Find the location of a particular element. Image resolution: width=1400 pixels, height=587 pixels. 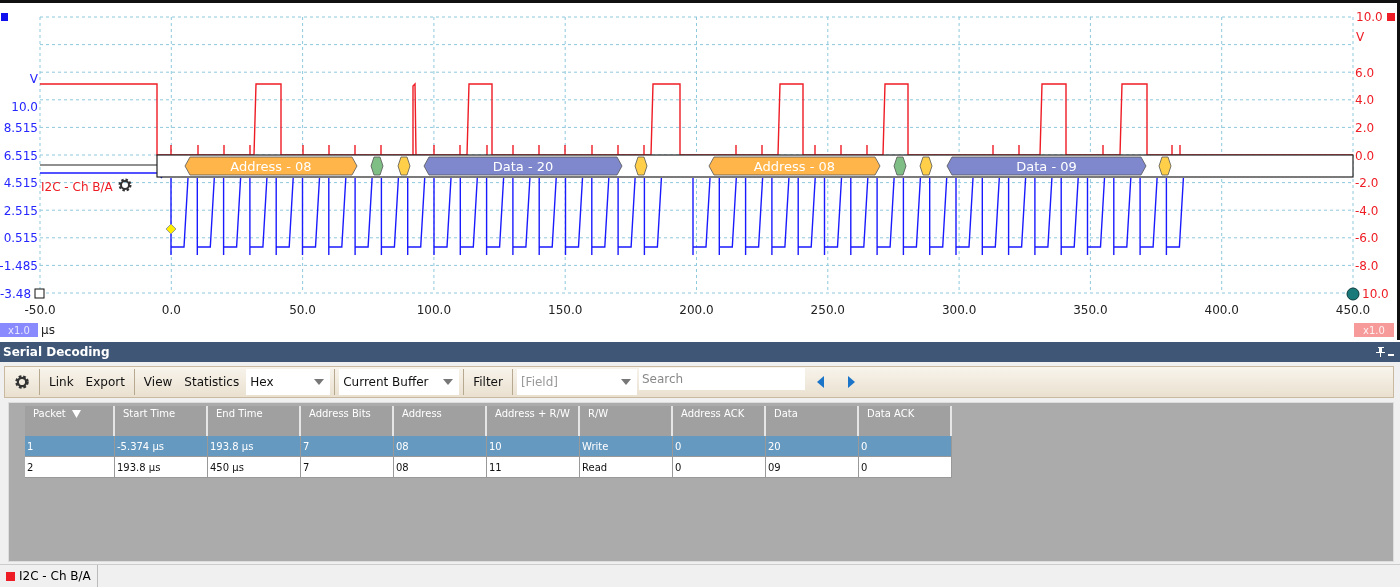

axis-label: 100.0 is located at coordinates (434, 310).